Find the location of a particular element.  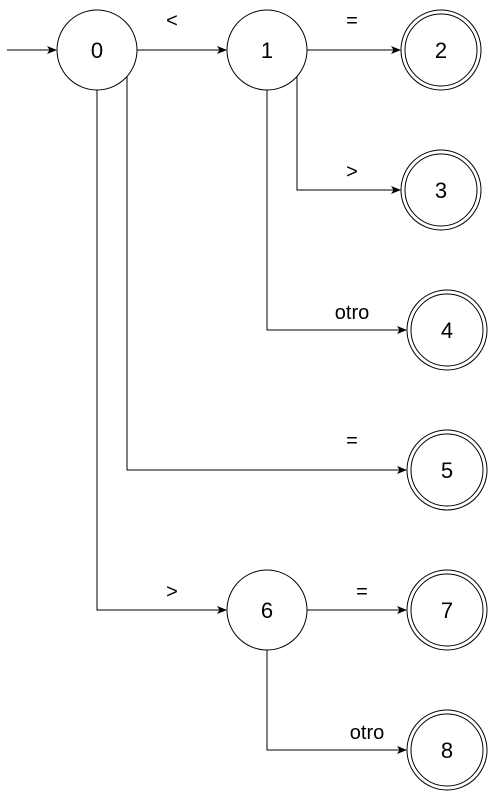

state-5: 5 is located at coordinates (447, 470).